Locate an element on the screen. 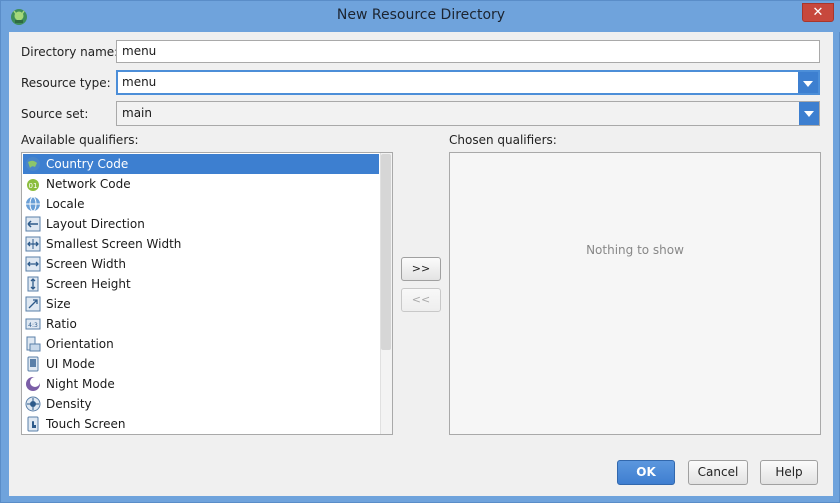 Image resolution: width=840 pixels, height=503 pixels. night-mode-icon is located at coordinates (33, 384).